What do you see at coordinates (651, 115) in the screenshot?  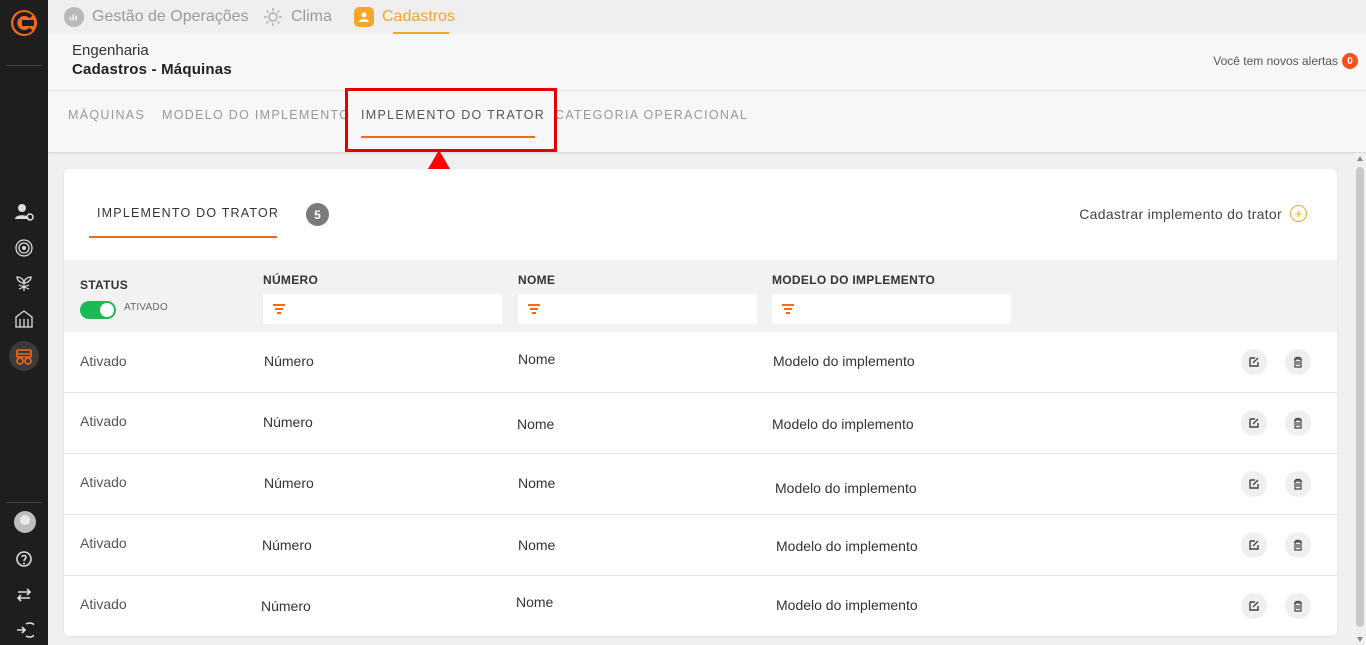 I see `tab-categoria-operacional: CATEGORIA OPERACIONAL` at bounding box center [651, 115].